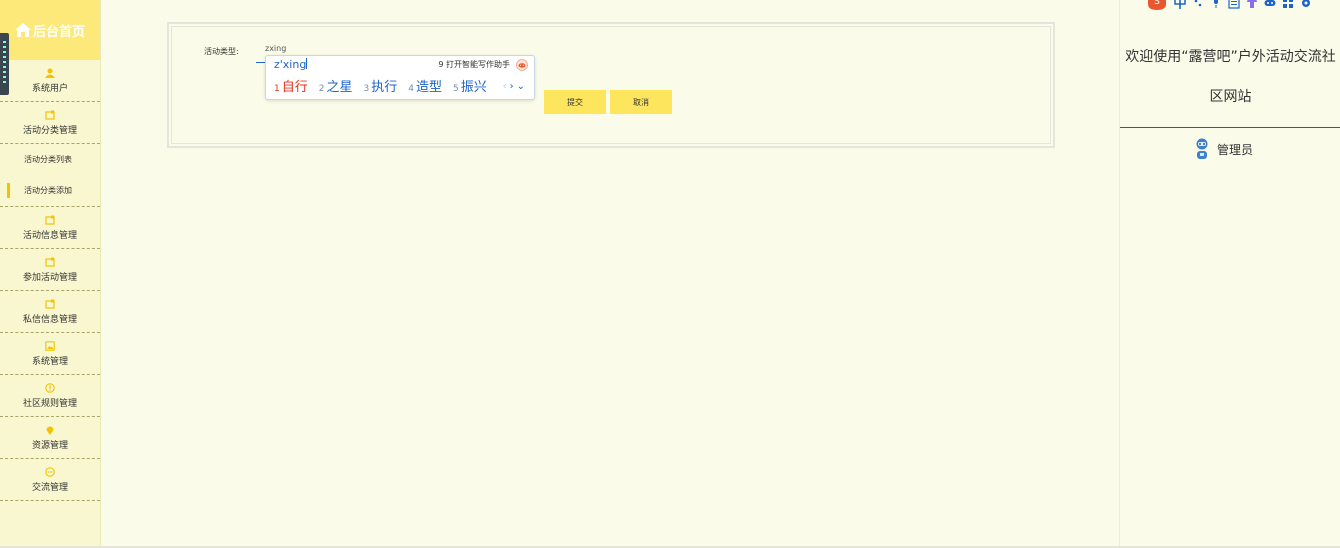 This screenshot has width=1340, height=548. Describe the element at coordinates (522, 86) in the screenshot. I see `ime-expand: ⌄` at that location.